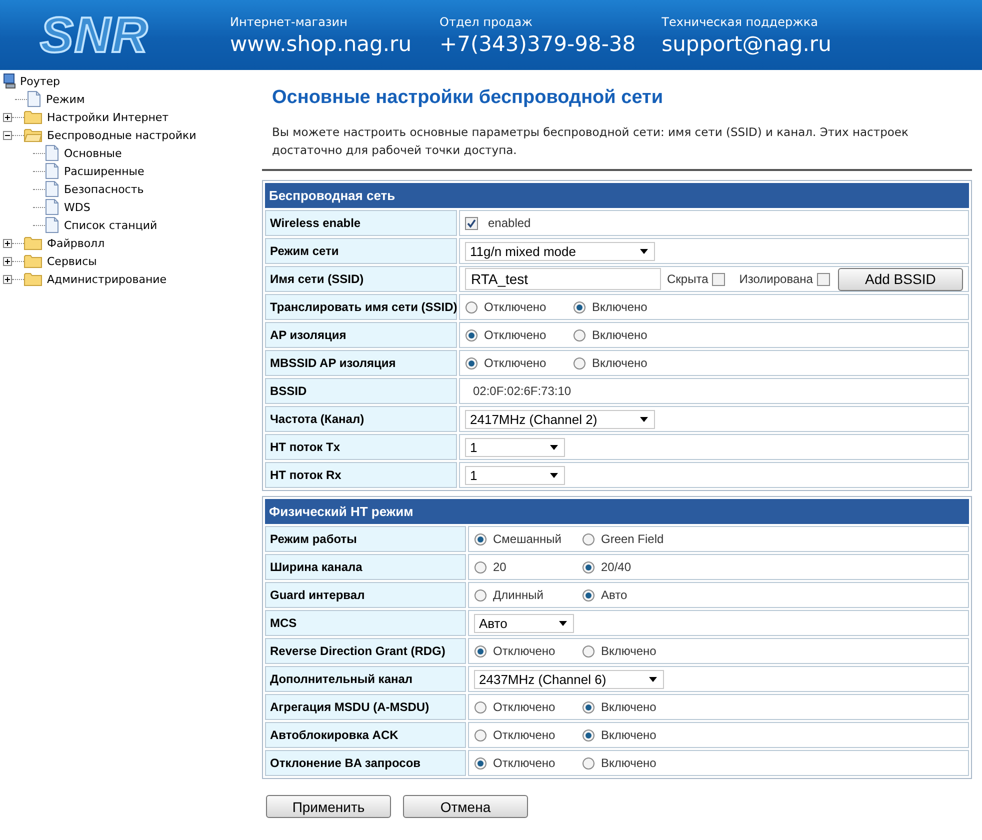 This screenshot has width=982, height=840. Describe the element at coordinates (93, 153) in the screenshot. I see `tree-item: Основные` at that location.